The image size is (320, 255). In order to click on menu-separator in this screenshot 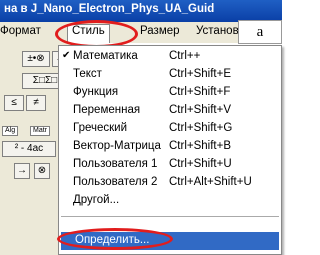, I will do `click(170, 216)`.